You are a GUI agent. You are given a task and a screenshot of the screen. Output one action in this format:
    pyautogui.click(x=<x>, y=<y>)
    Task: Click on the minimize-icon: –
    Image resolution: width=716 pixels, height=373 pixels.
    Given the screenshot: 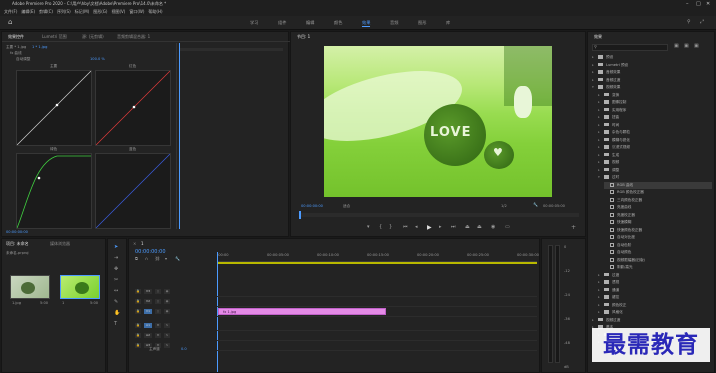 What is the action you would take?
    pyautogui.click(x=687, y=4)
    